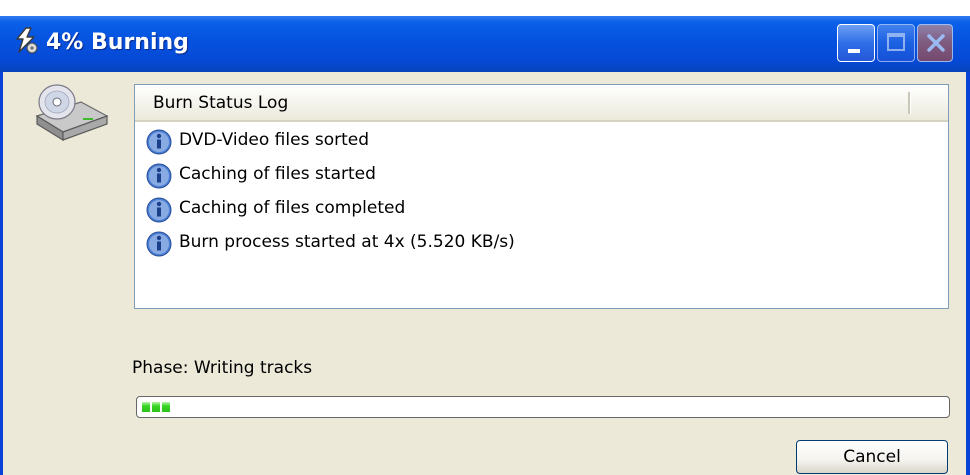 This screenshot has width=970, height=475. I want to click on minimize-button, so click(856, 43).